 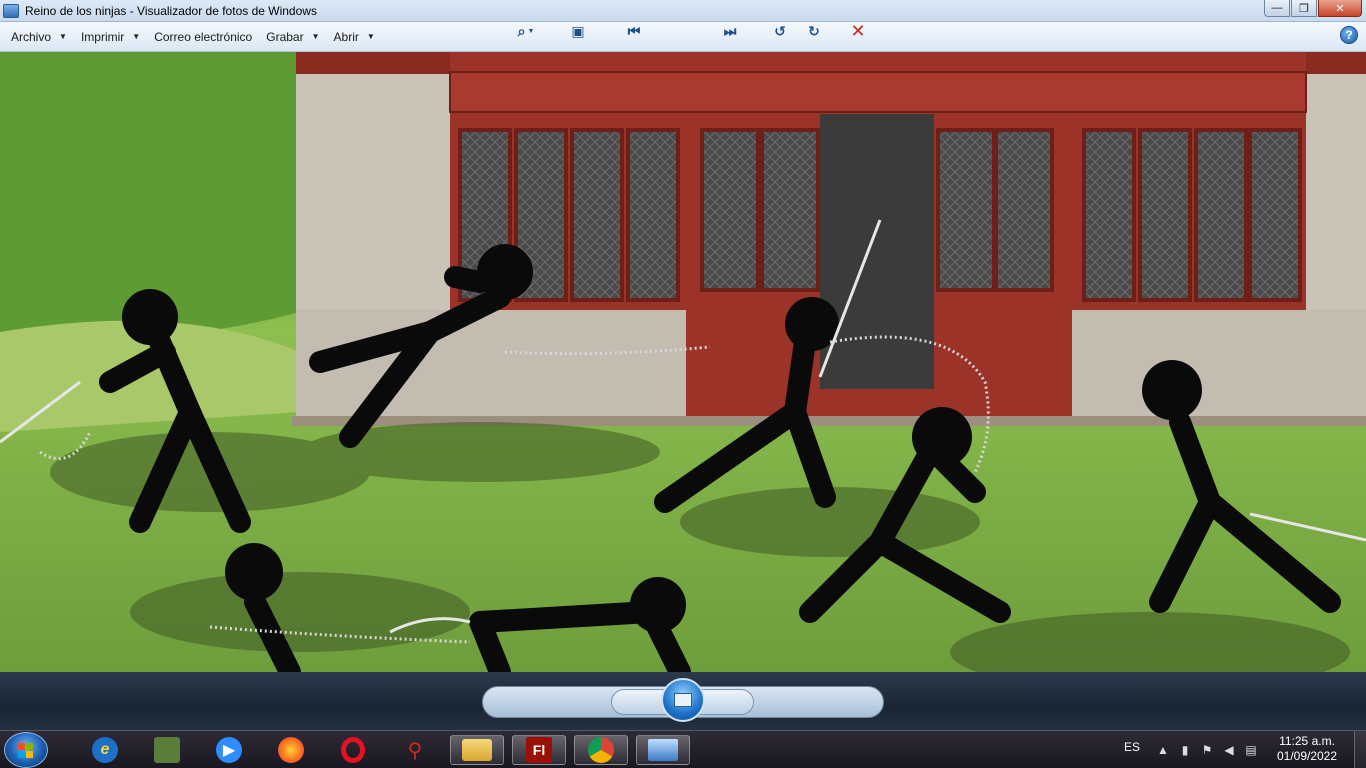 I want to click on menu-archivo-label: Archivo, so click(x=31, y=36).